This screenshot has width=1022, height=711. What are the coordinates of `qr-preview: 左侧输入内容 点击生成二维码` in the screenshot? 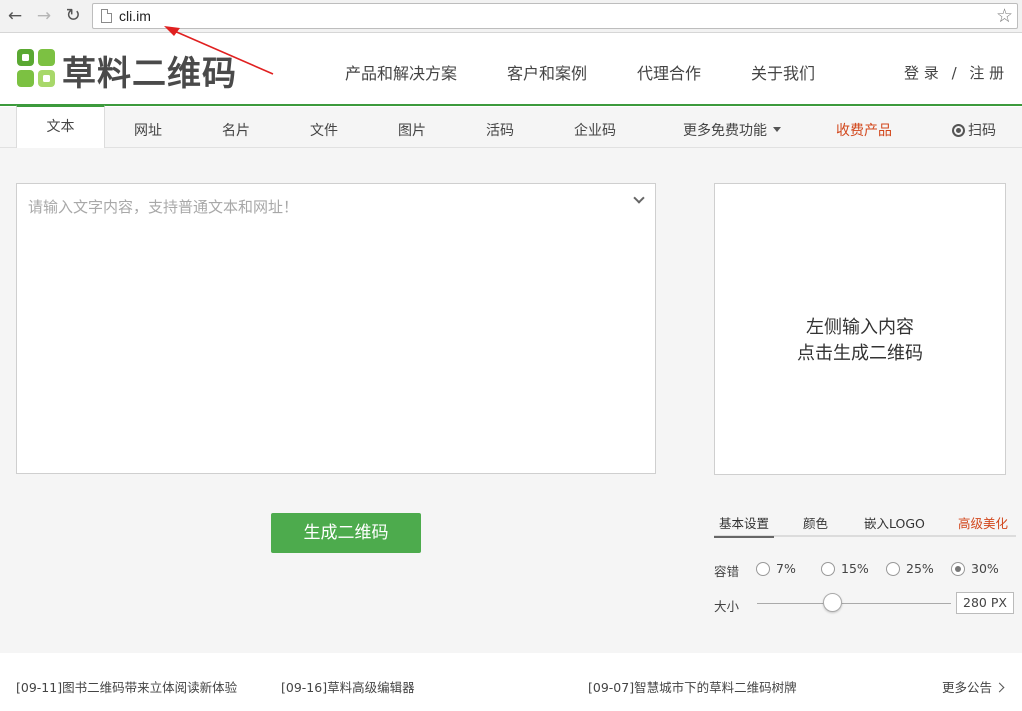 It's located at (860, 329).